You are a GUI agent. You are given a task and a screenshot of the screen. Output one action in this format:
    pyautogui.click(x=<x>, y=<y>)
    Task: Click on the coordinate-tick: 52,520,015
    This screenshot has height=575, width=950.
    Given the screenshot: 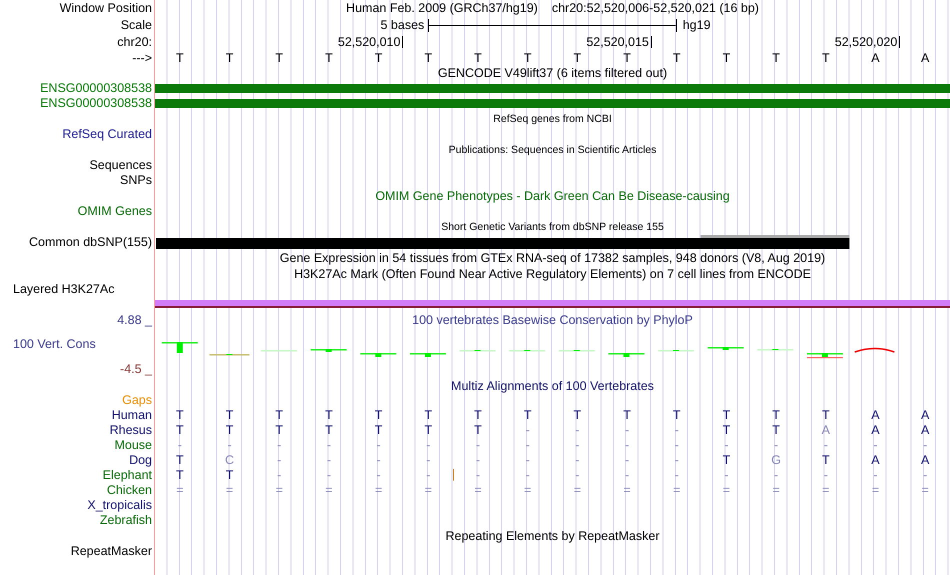 What is the action you would take?
    pyautogui.click(x=619, y=42)
    